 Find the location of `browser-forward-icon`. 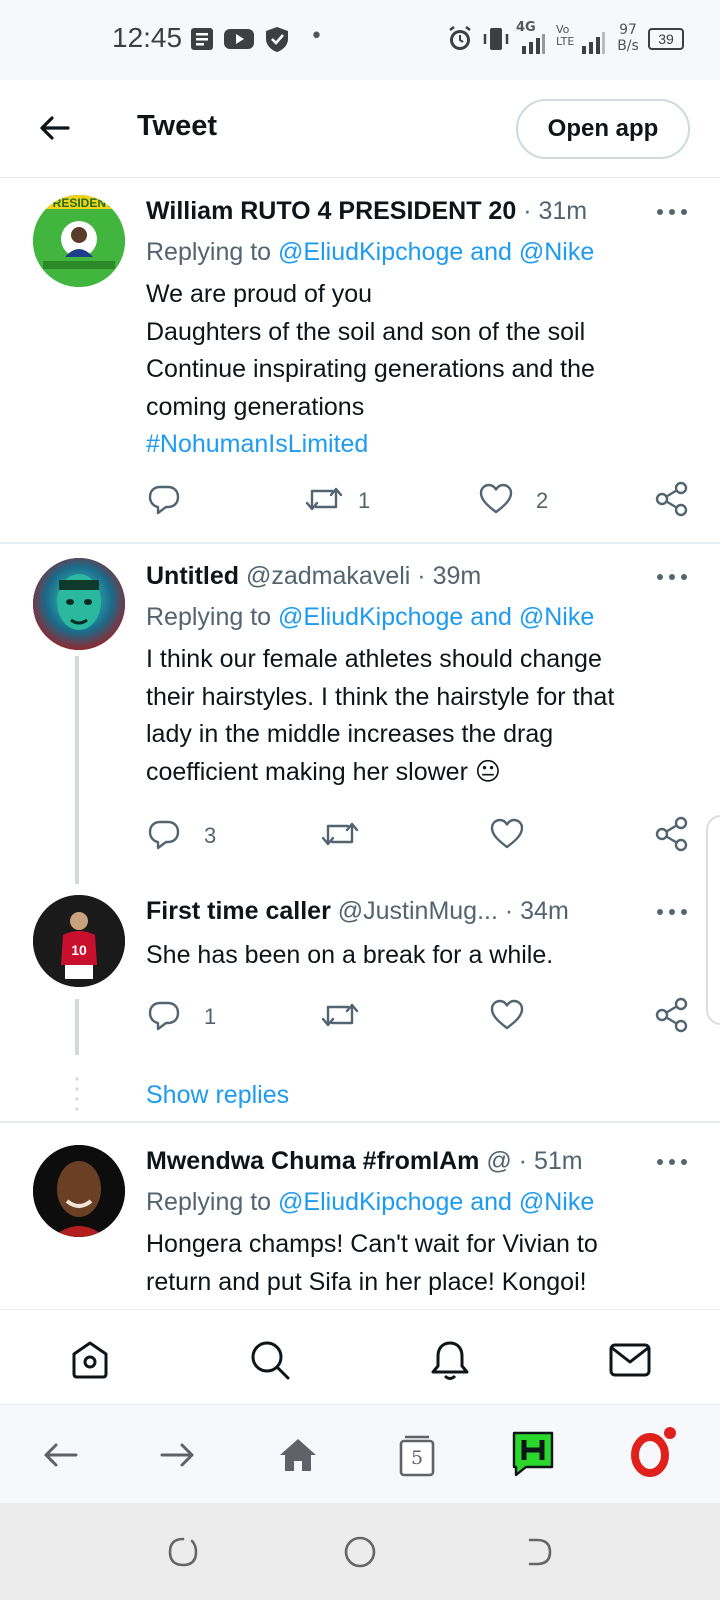

browser-forward-icon is located at coordinates (178, 1455).